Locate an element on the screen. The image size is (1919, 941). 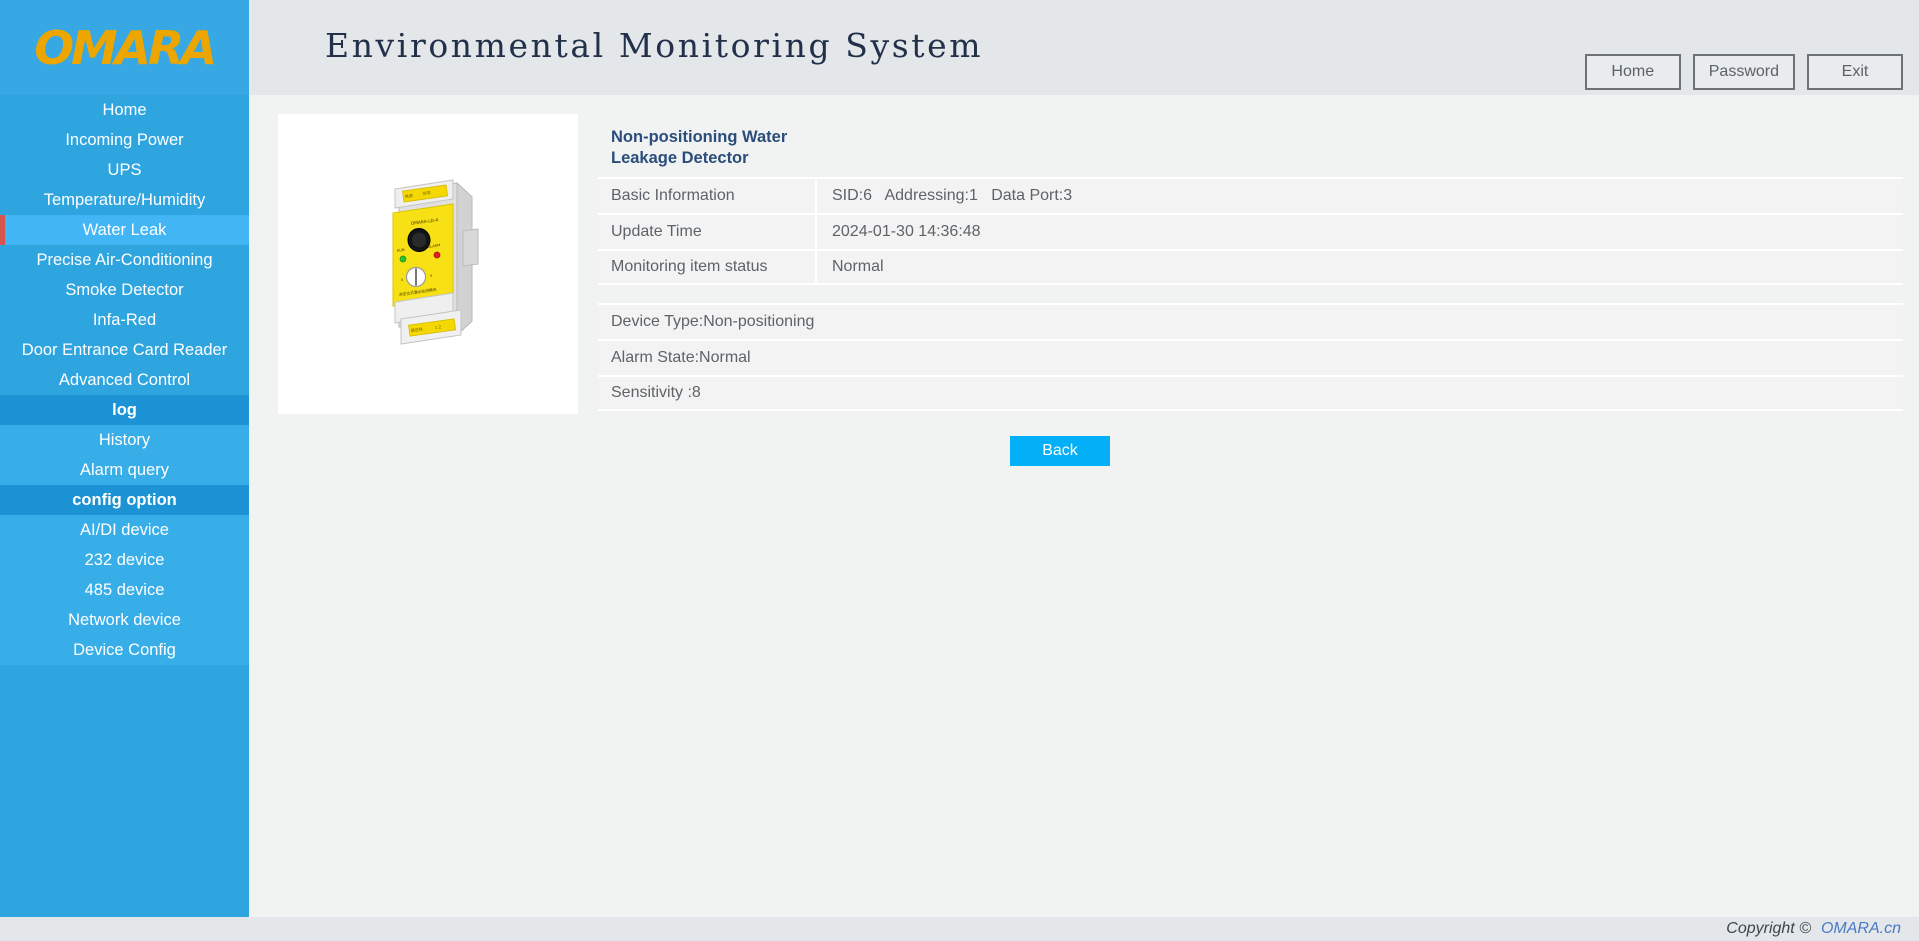
sidebar-item-smoke-detector: Smoke Detector is located at coordinates (124, 290).